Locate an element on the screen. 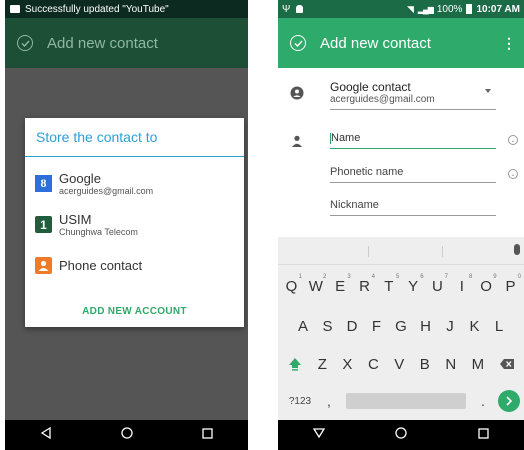 The height and width of the screenshot is (450, 524). check-icon is located at coordinates (25, 43).